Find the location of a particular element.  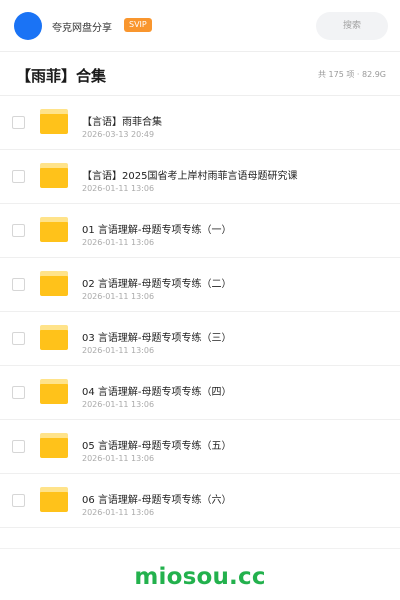

list-item: 05 言语理解-母题专项专练（五） 2026-01-11 13:06 is located at coordinates (200, 447).